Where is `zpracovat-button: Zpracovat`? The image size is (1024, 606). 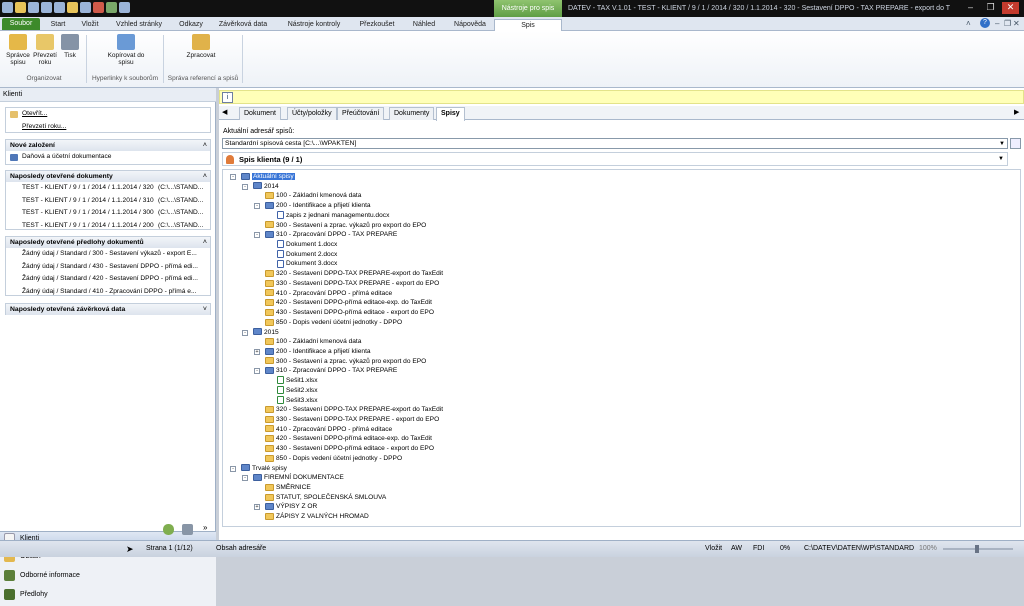 zpracovat-button: Zpracovat is located at coordinates (201, 46).